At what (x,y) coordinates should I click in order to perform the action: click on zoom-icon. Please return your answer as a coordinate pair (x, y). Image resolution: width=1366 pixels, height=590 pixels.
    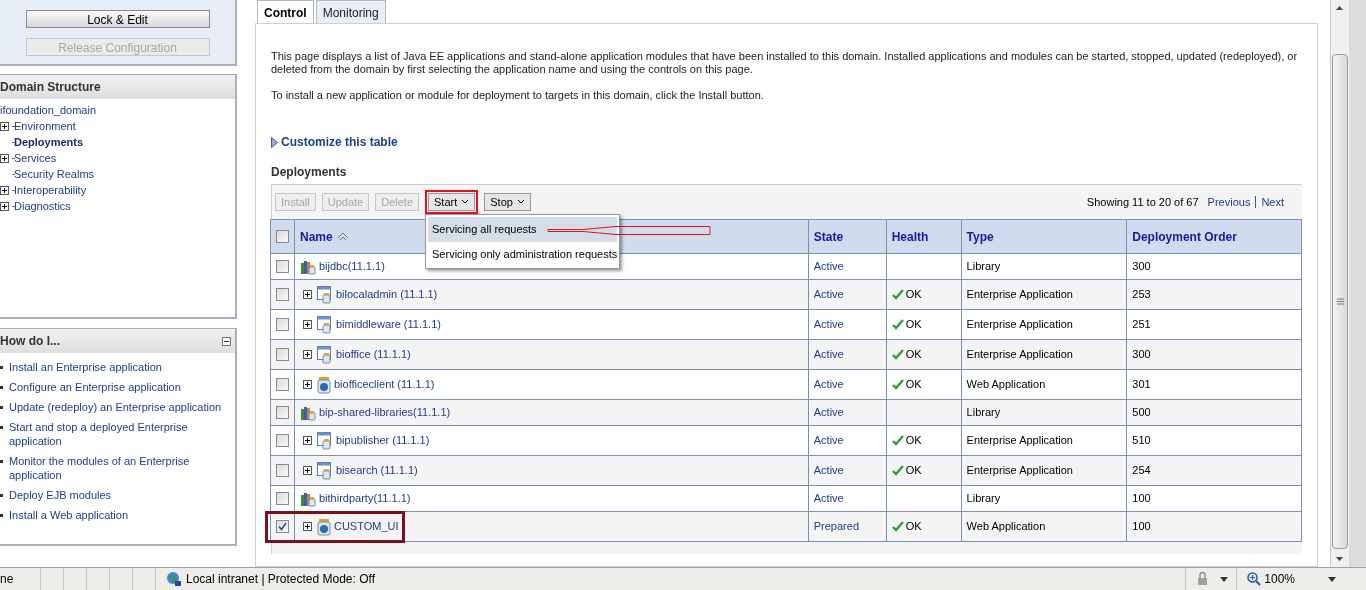
    Looking at the image, I should click on (1254, 579).